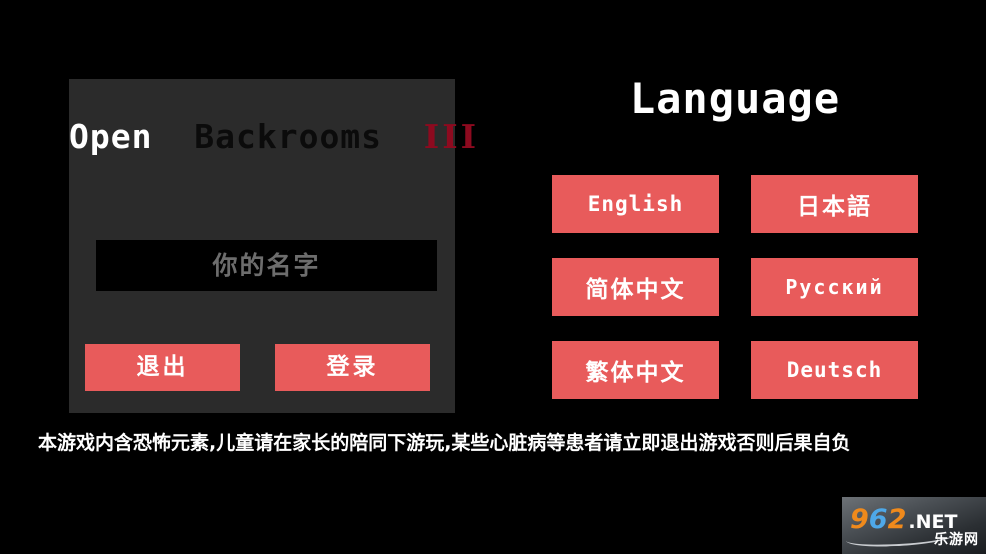 The width and height of the screenshot is (986, 554). What do you see at coordinates (878, 519) in the screenshot?
I see `watermark-digit-6: 6` at bounding box center [878, 519].